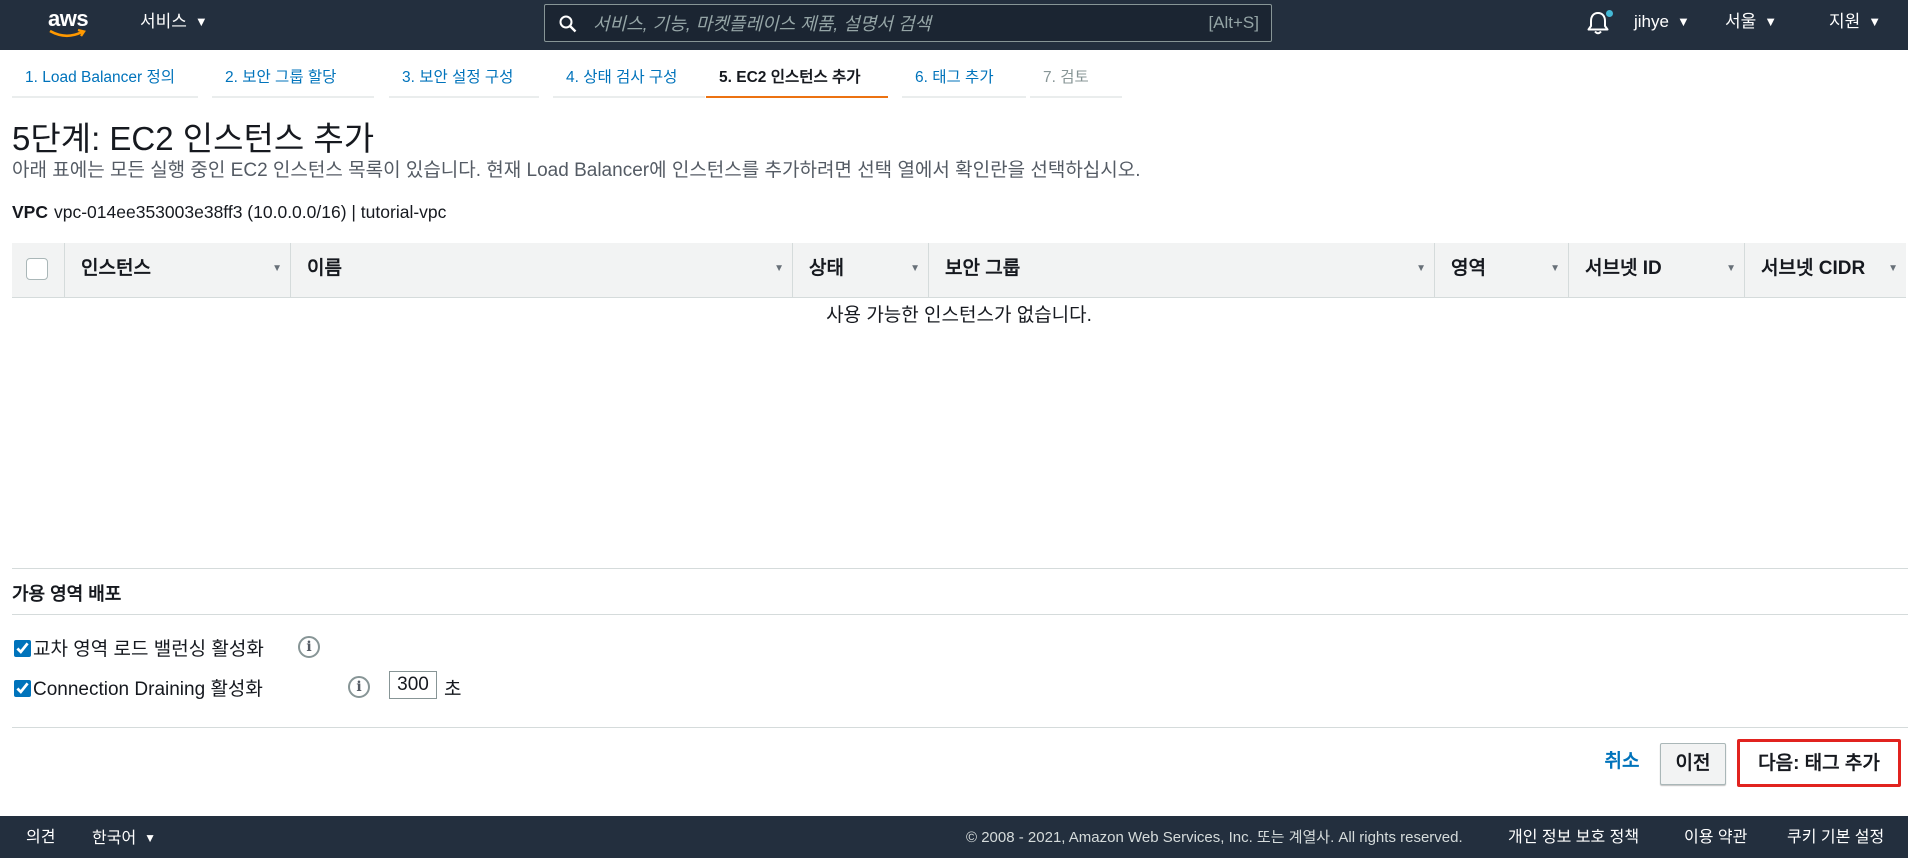 Image resolution: width=1908 pixels, height=861 pixels. Describe the element at coordinates (1819, 763) in the screenshot. I see `next-add-tags-button: 다음: 태그 추가` at that location.